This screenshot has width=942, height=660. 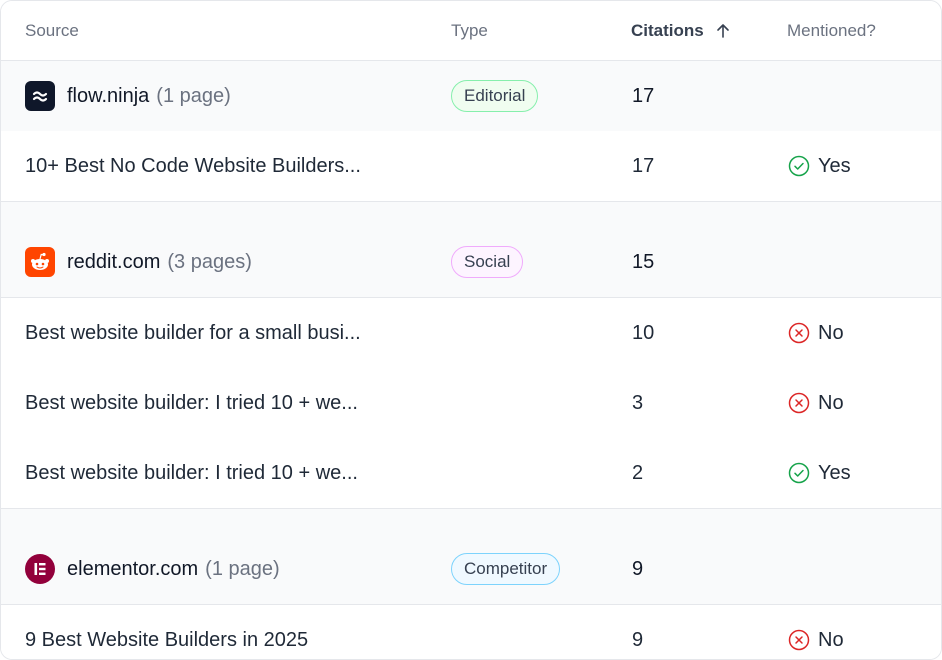 What do you see at coordinates (209, 261) in the screenshot?
I see `page-count: (3 pages)` at bounding box center [209, 261].